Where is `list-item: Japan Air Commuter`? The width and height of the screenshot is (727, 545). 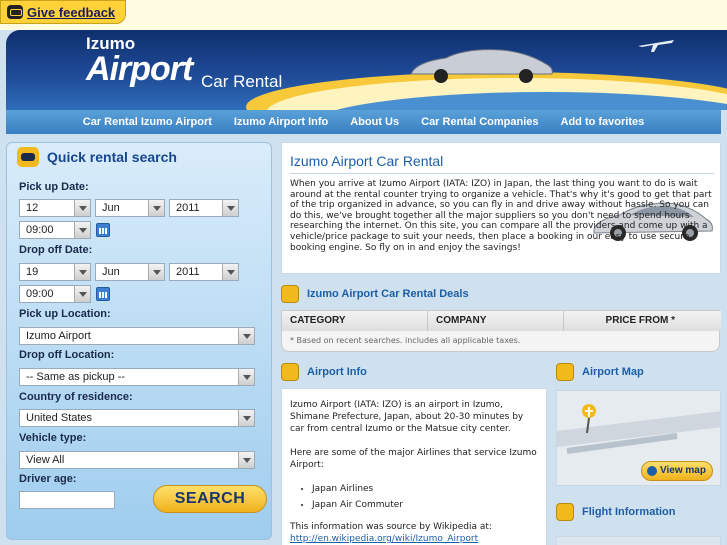
list-item: Japan Air Commuter is located at coordinates (425, 505).